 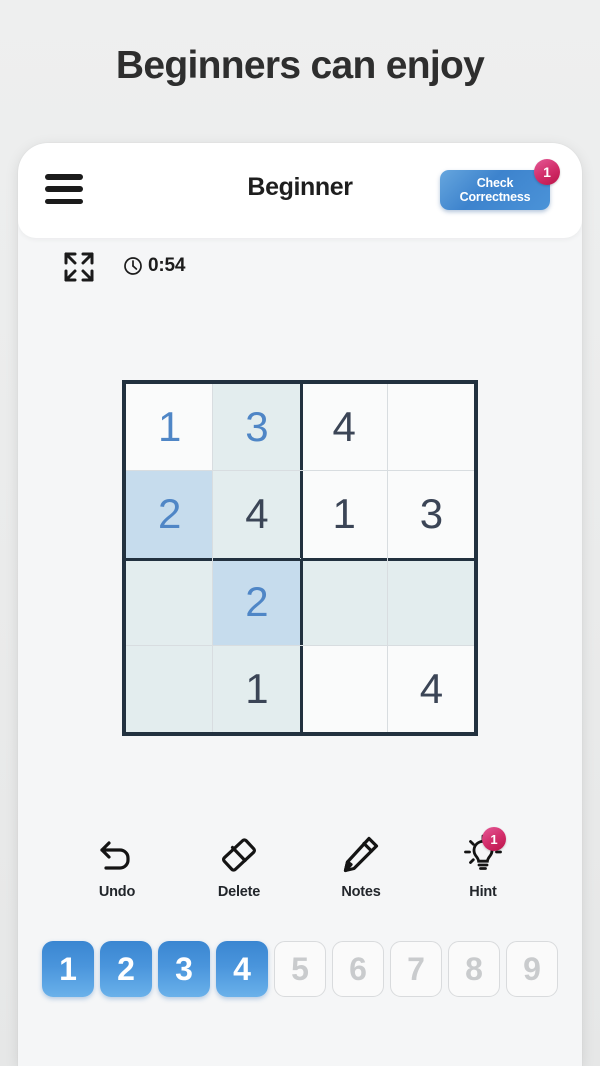 I want to click on number-key-2: 2, so click(x=126, y=969).